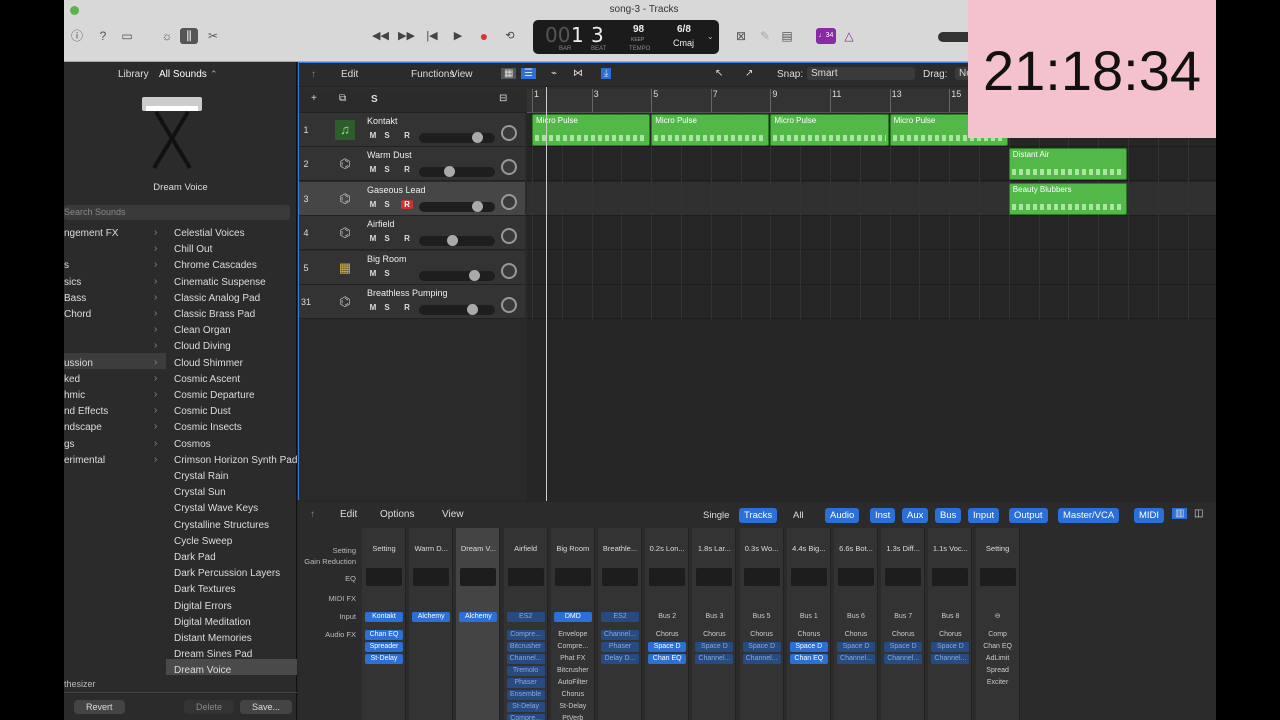 This screenshot has height=720, width=1280. Describe the element at coordinates (667, 617) in the screenshot. I see `input-slot: Bus 2` at that location.